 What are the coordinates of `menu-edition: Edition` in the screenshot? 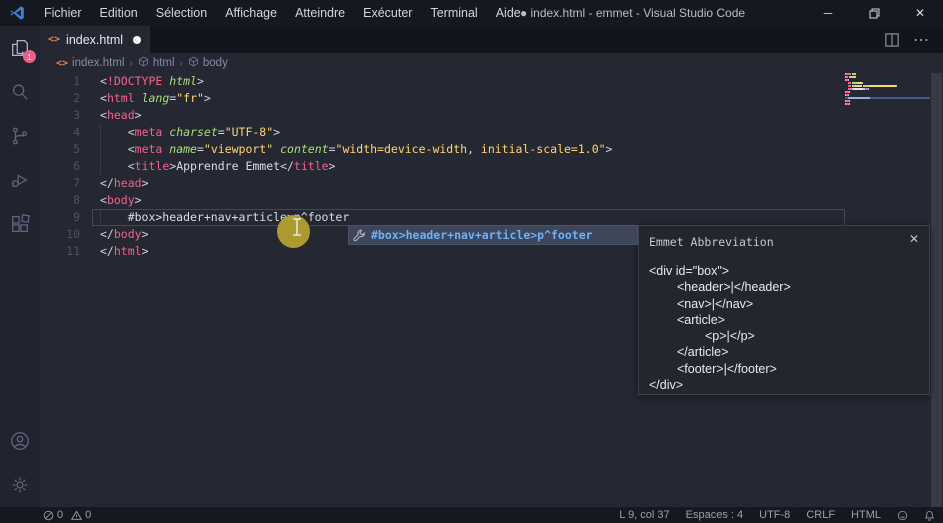 It's located at (119, 13).